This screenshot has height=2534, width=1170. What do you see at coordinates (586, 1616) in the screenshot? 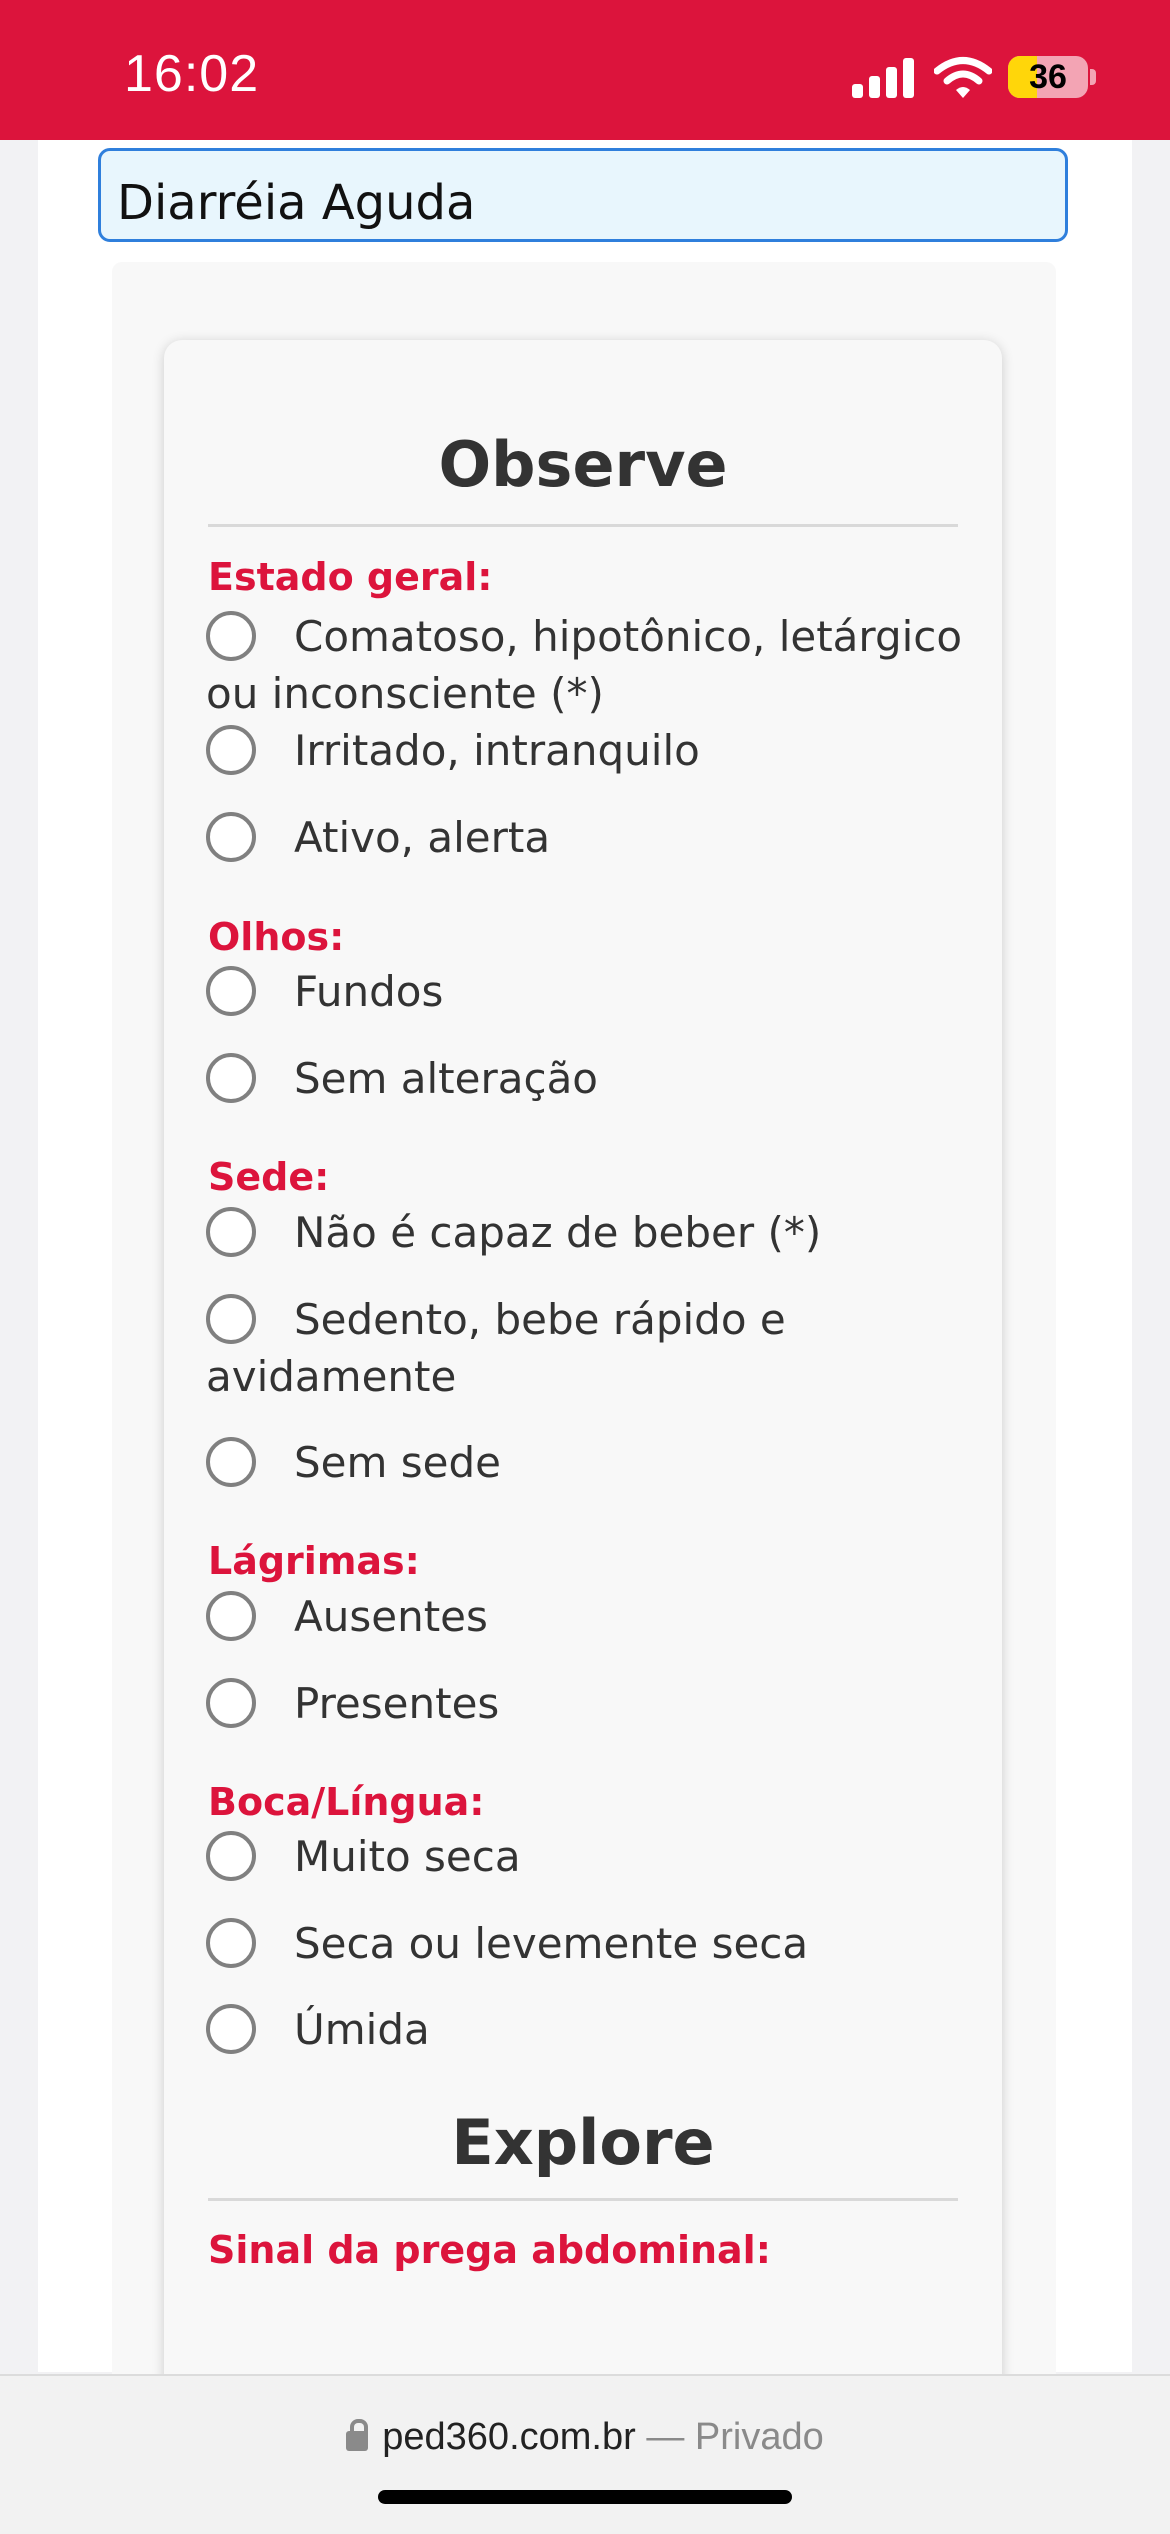
I see `option-ausentes: Ausentes` at bounding box center [586, 1616].